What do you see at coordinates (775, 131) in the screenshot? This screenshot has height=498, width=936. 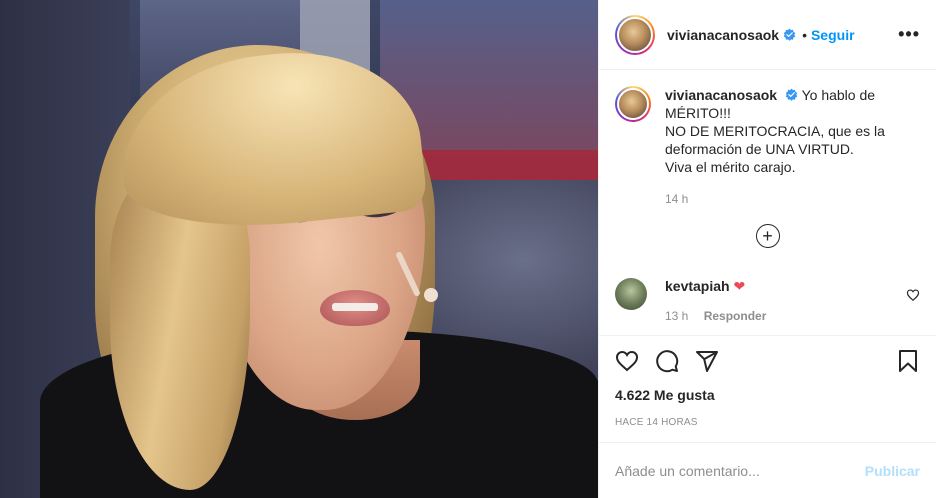 I see `caption-line: NO DE MERITOCRACIA, que es la` at bounding box center [775, 131].